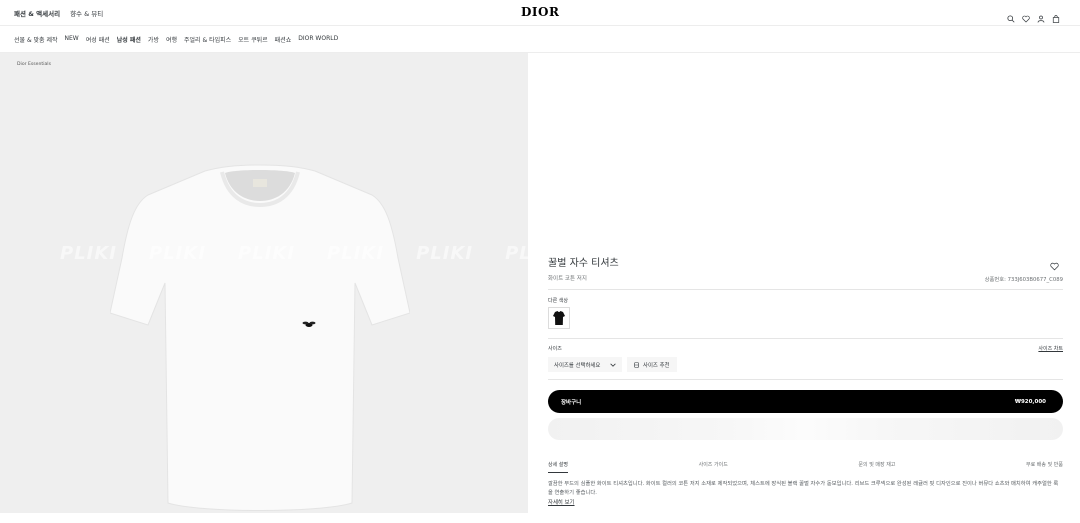  What do you see at coordinates (311, 253) in the screenshot?
I see `watermark: PLIKI PLIKI PLIKI PLIKI PLIKI PLIKI` at bounding box center [311, 253].